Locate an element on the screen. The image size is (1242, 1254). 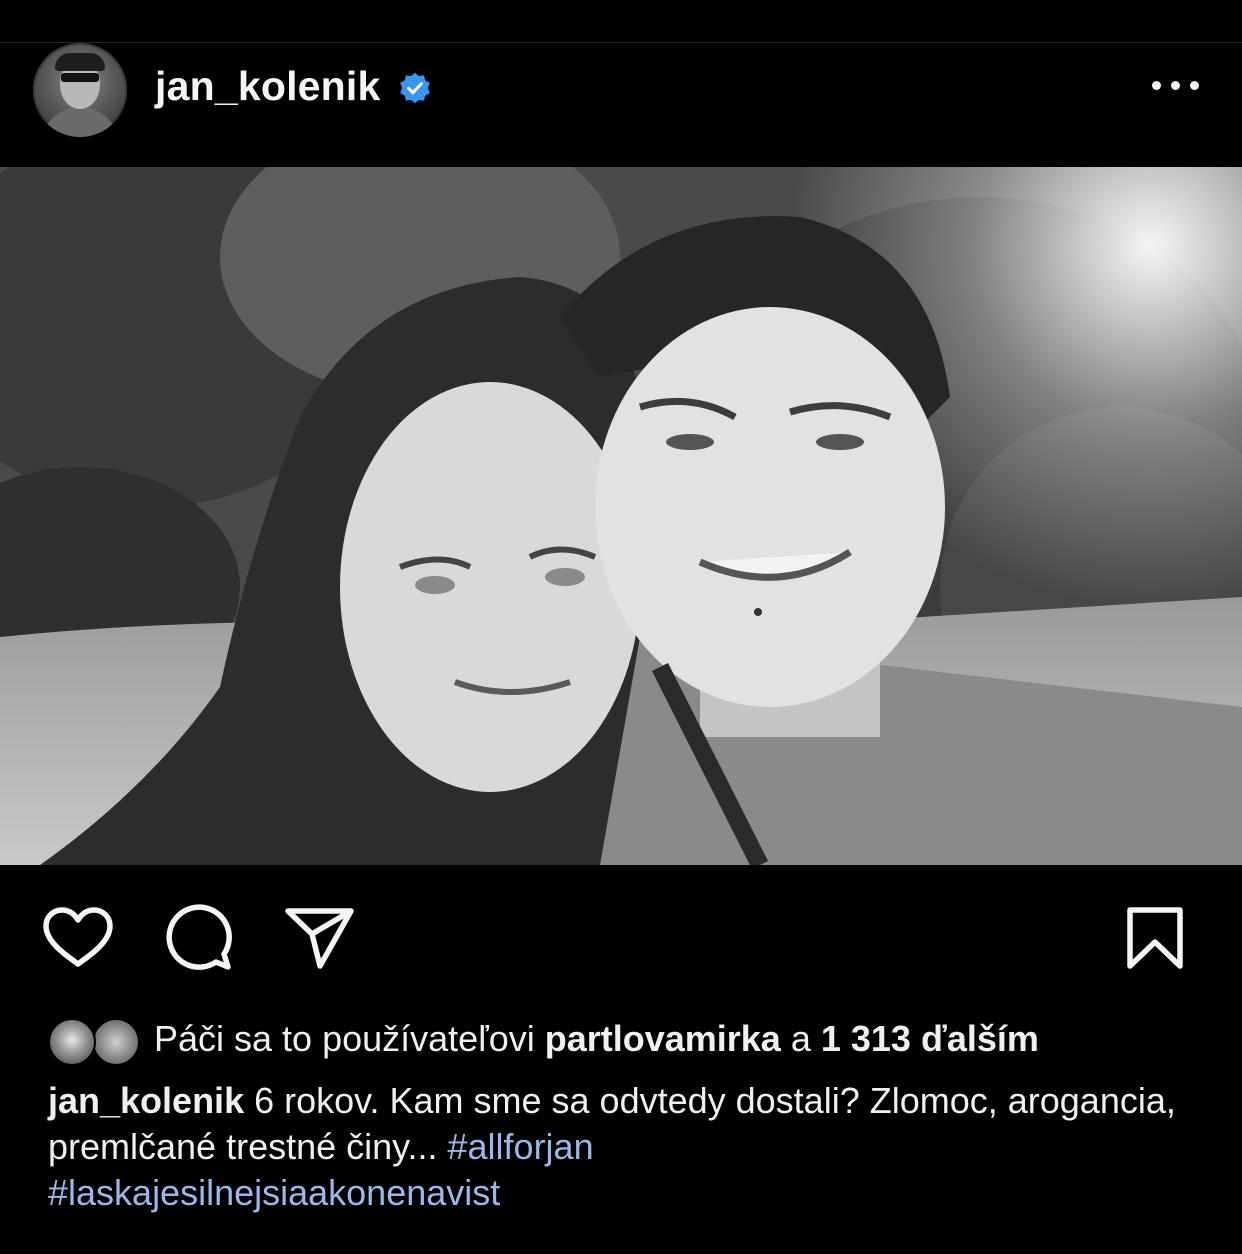
hashtag-link: #laskajesilnejsiaakonenavist is located at coordinates (274, 1192).